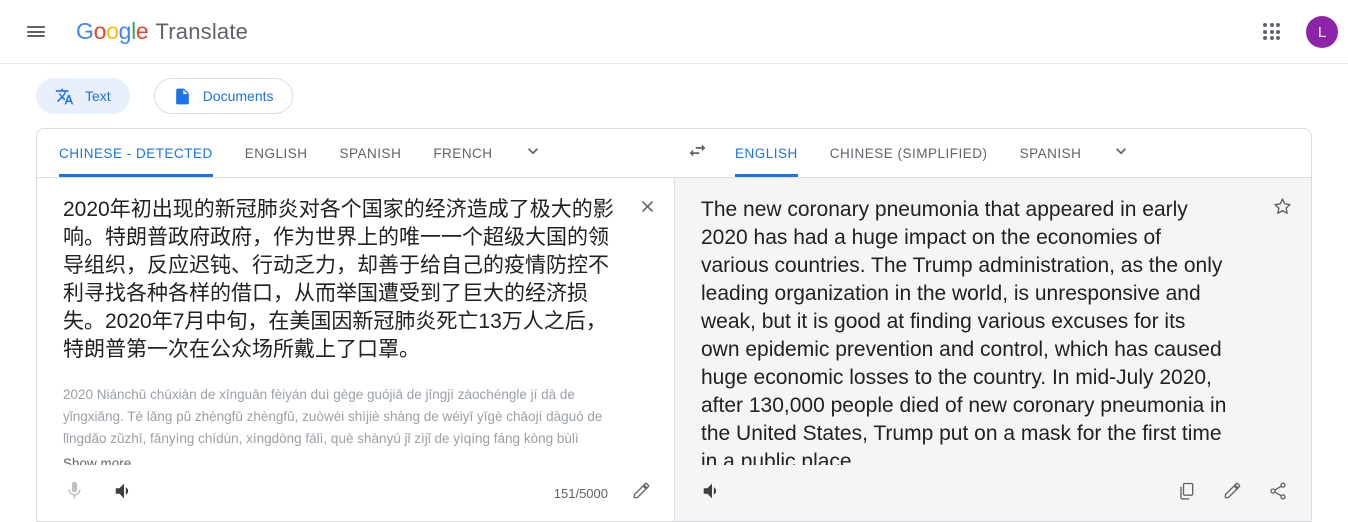 This screenshot has width=1348, height=522. Describe the element at coordinates (202, 31) in the screenshot. I see `brand-product-name: Translate` at that location.